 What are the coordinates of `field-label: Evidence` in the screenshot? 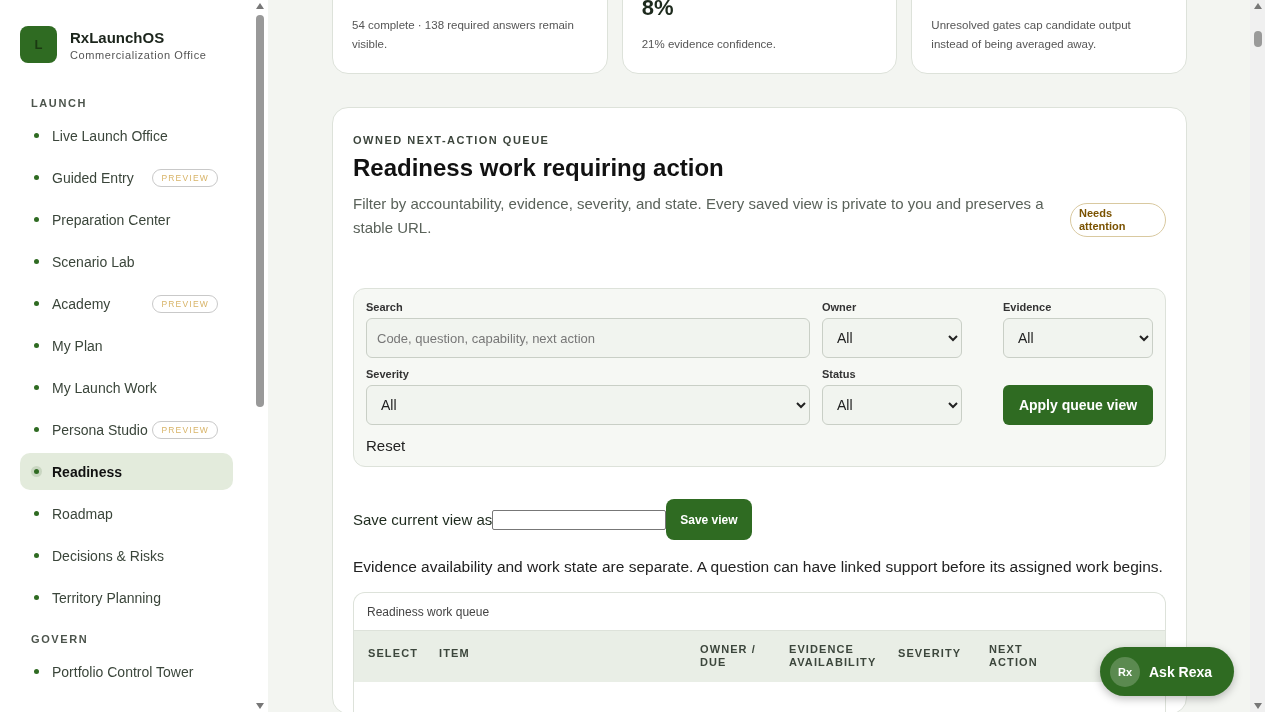 It's located at (1028, 307).